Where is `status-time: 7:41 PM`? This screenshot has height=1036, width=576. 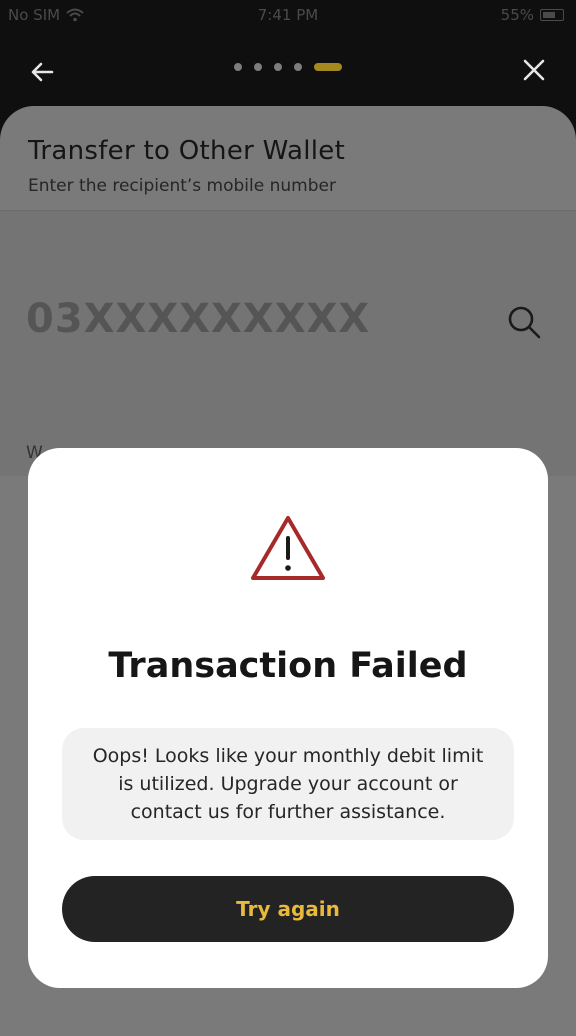
status-time: 7:41 PM is located at coordinates (288, 15).